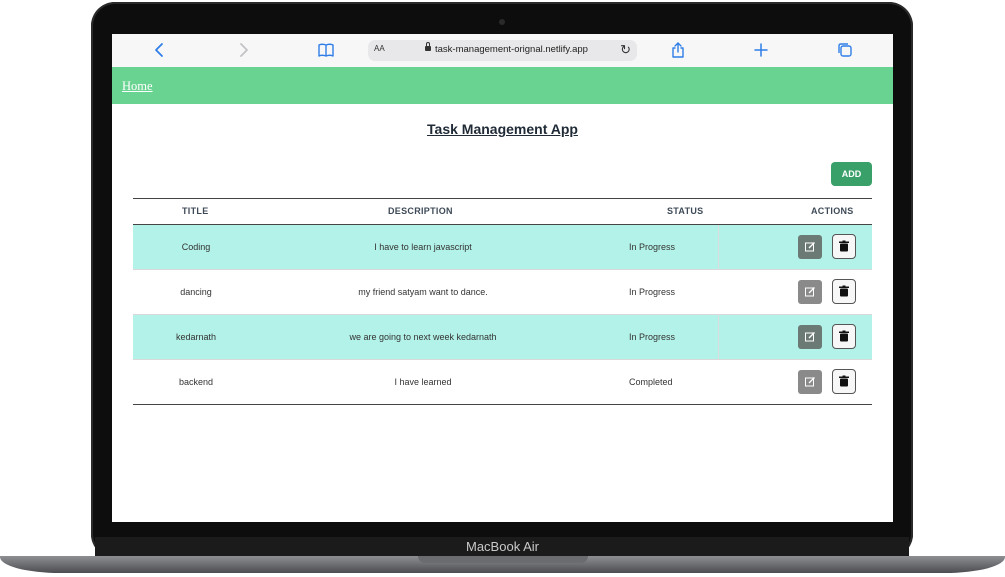 This screenshot has height=577, width=1005. I want to click on task-title: Coding, so click(196, 247).